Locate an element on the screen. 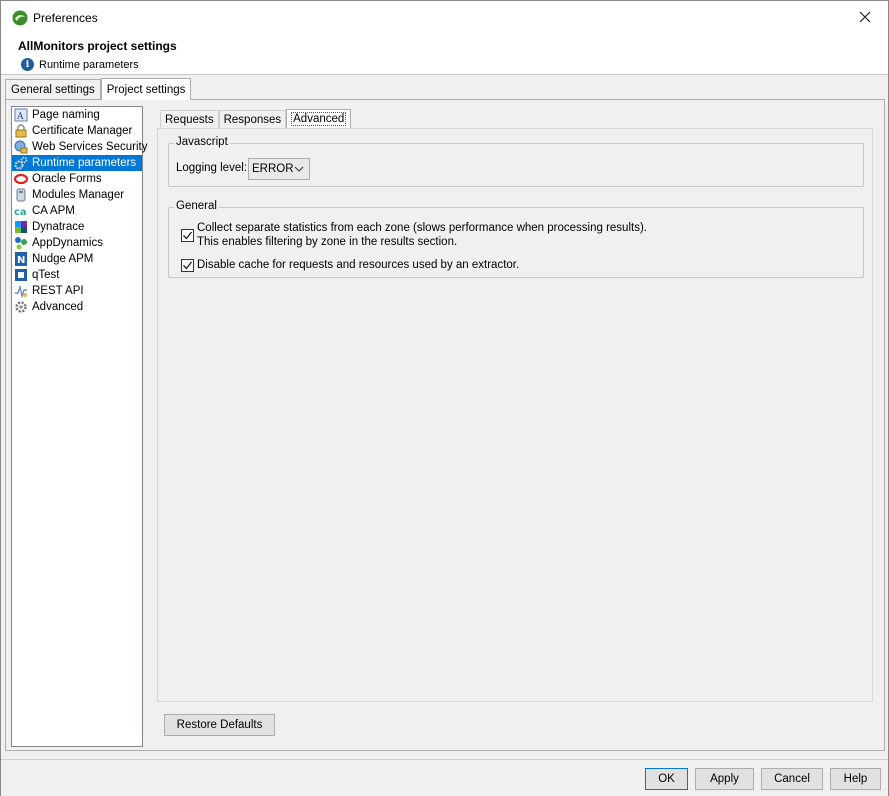  tree-item-label: Runtime parameters is located at coordinates (84, 163).